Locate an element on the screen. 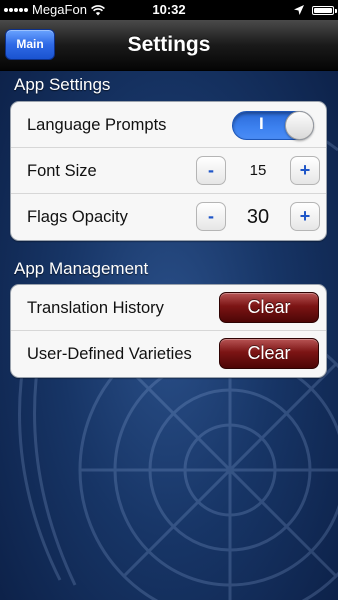 The image size is (338, 600). location-arrow-icon is located at coordinates (299, 10).